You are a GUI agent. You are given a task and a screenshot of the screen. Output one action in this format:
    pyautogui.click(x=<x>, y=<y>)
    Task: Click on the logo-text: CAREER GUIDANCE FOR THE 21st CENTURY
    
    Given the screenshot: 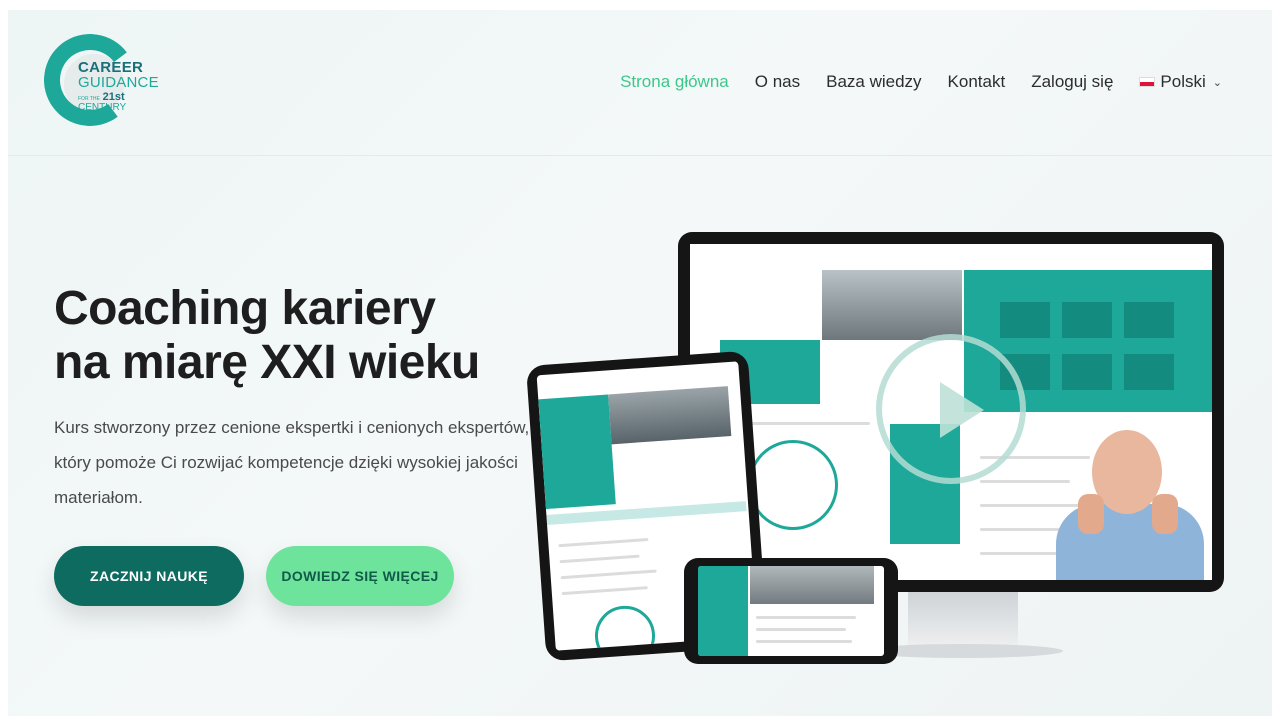 What is the action you would take?
    pyautogui.click(x=126, y=86)
    